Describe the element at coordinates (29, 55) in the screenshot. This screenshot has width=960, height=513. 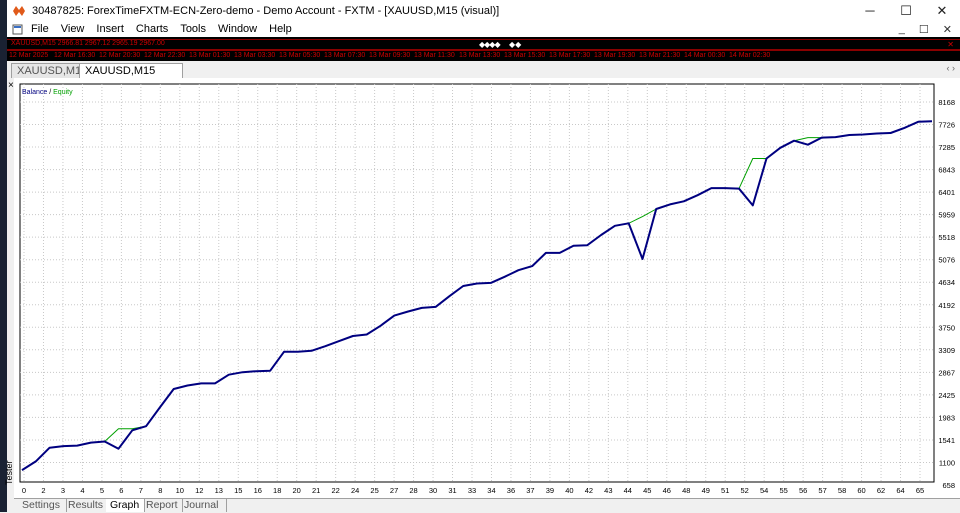
I see `strip-time-label: 12 Mar 2025` at that location.